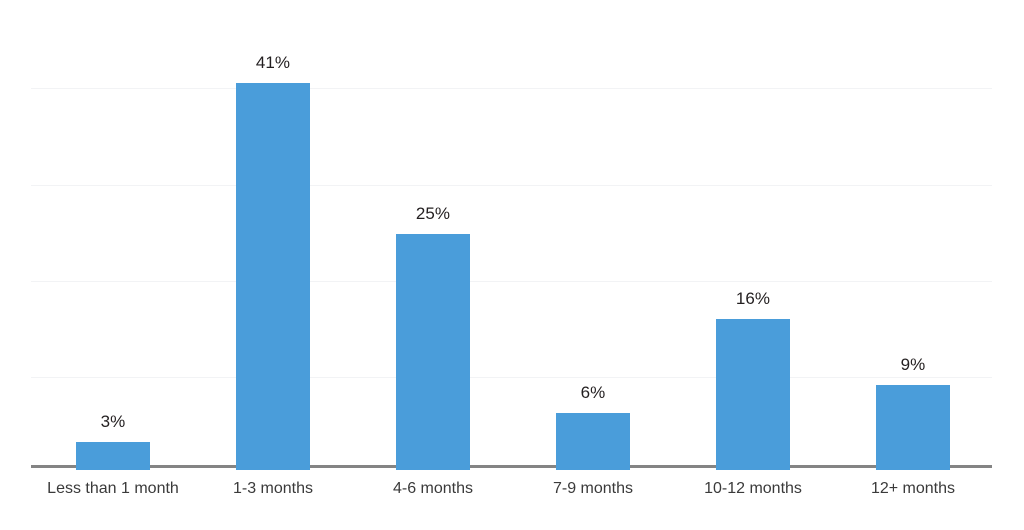 Image resolution: width=1024 pixels, height=530 pixels. I want to click on bar-value-label: 9%, so click(913, 364).